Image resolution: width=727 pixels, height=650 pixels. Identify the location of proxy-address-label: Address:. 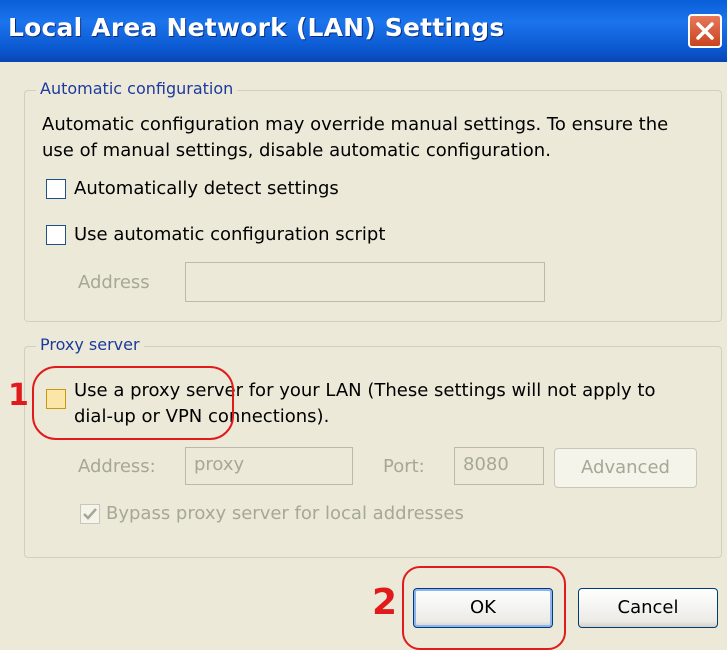
(117, 466).